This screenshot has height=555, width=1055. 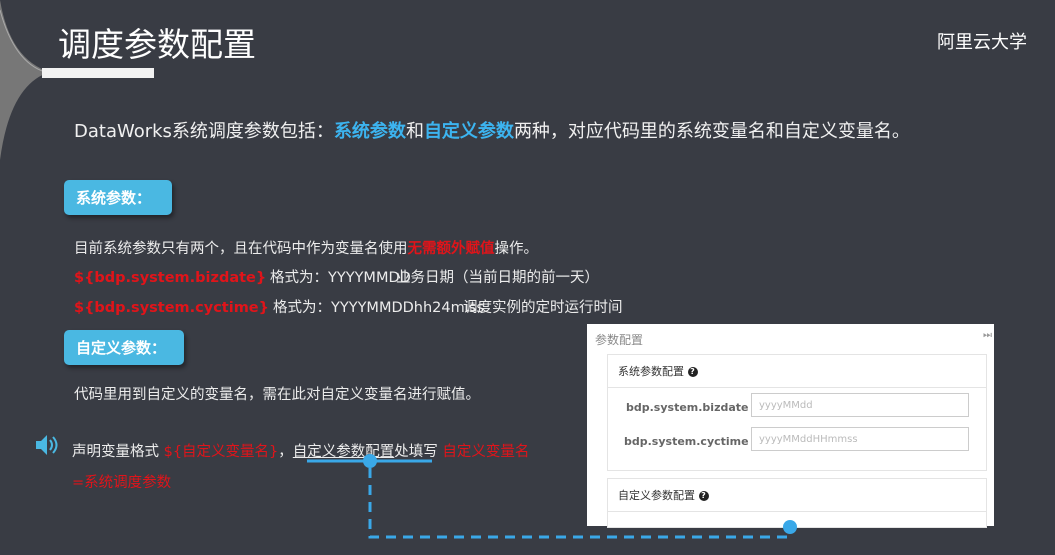 I want to click on sys-desc: 目前系统参数只有两个，且在代码中作为变量名使用无需额外赋值操作。, so click(x=306, y=247).